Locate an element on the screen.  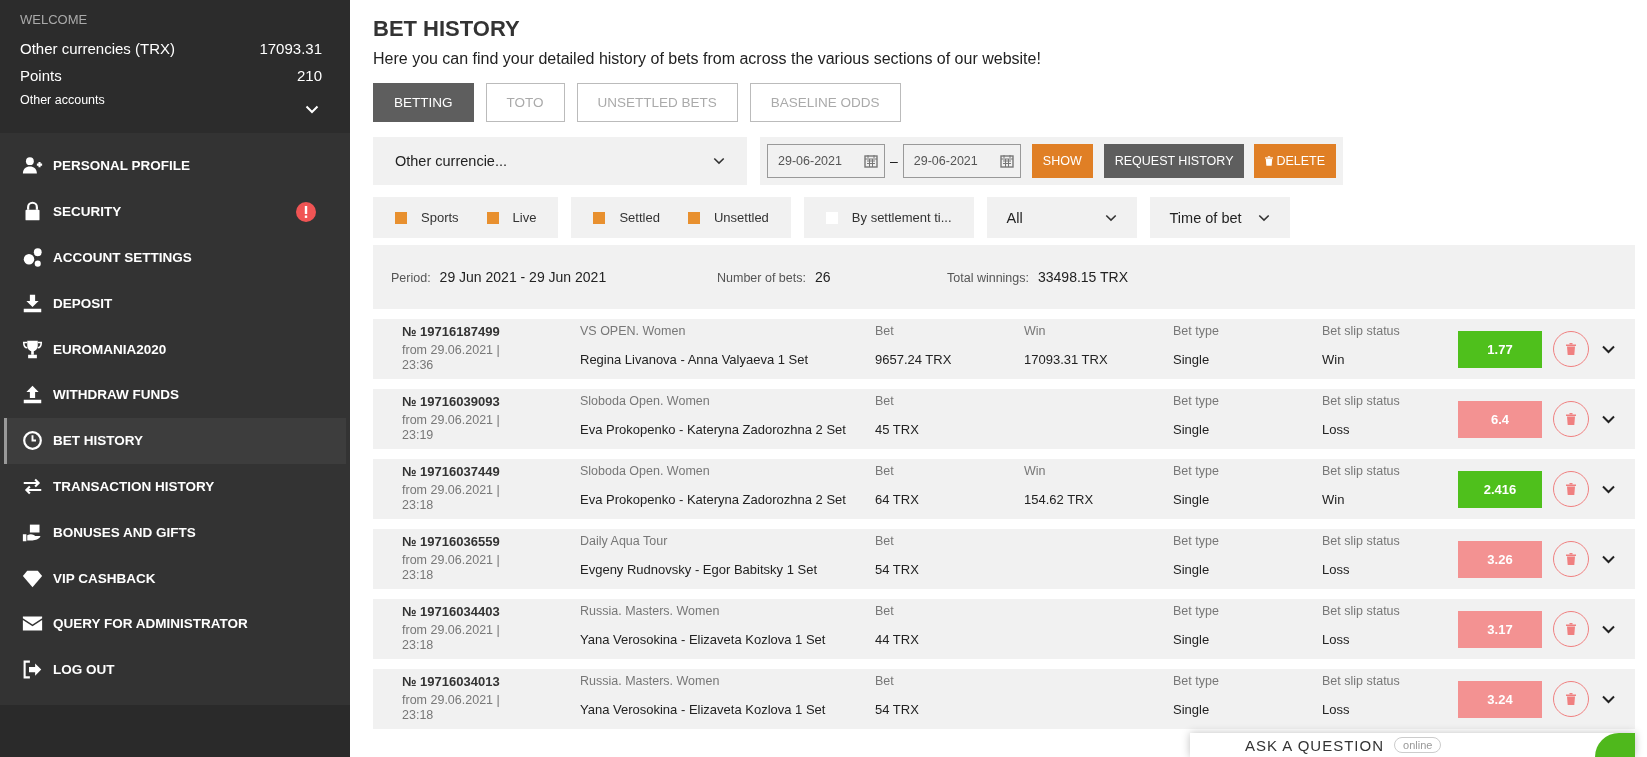
page-subtitle: Here you can find your detailed history of bets from across the various sections of our website! is located at coordinates (707, 59).